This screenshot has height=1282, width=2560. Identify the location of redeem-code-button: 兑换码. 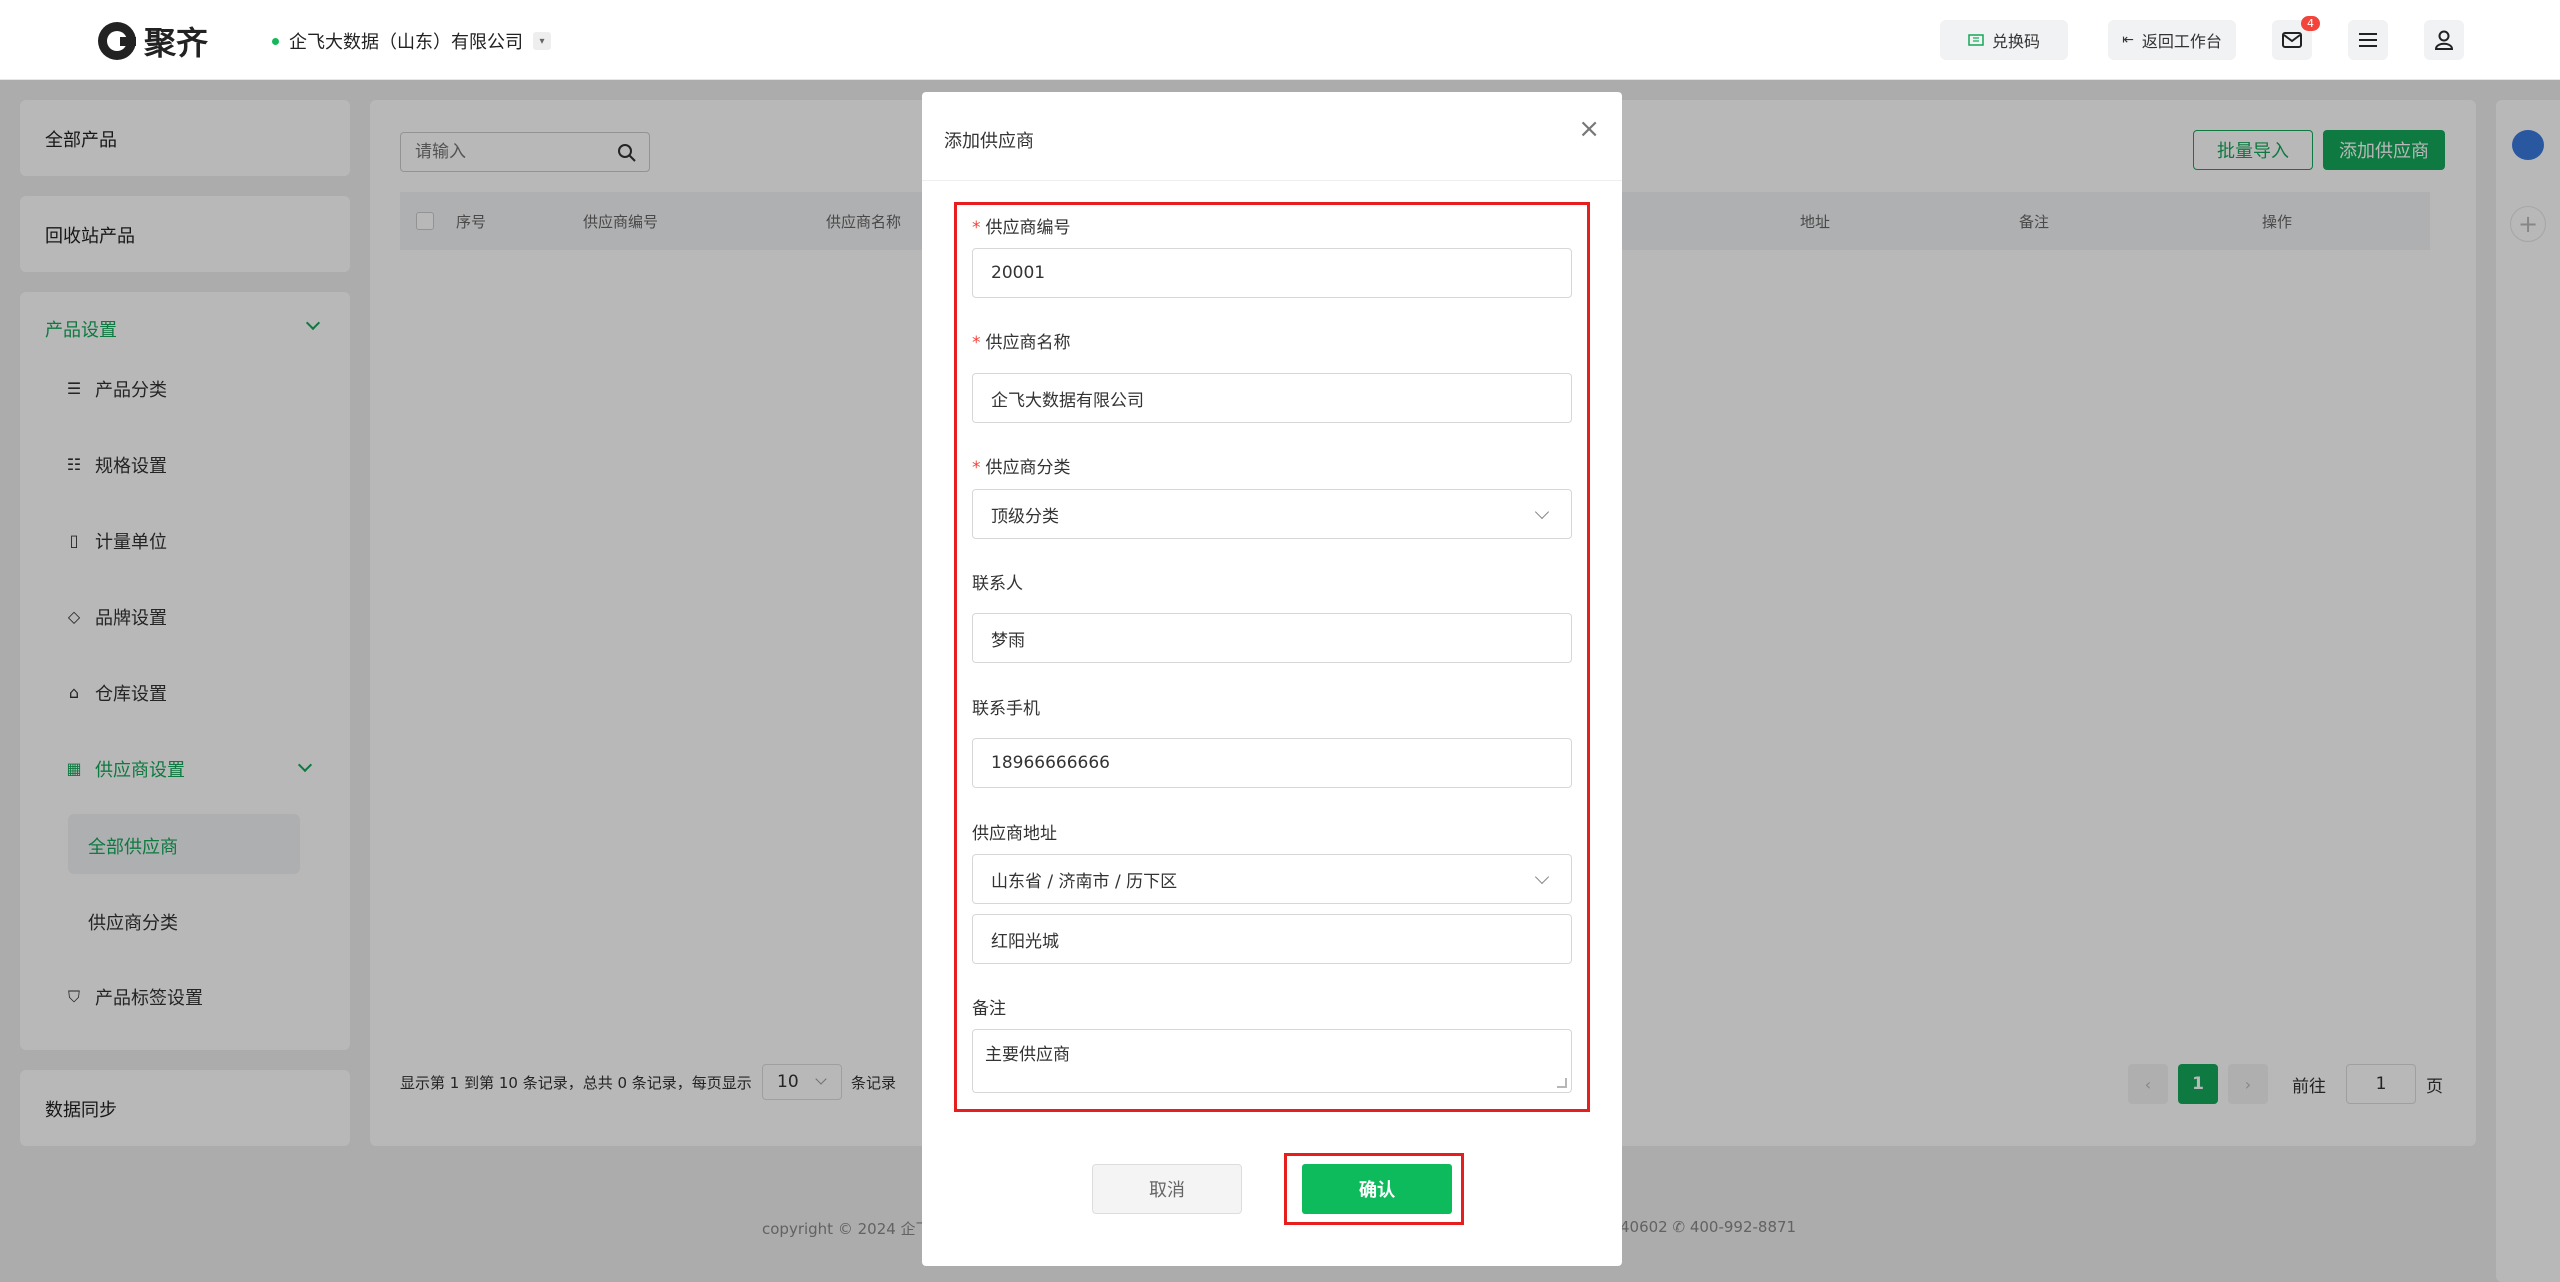
(2004, 40).